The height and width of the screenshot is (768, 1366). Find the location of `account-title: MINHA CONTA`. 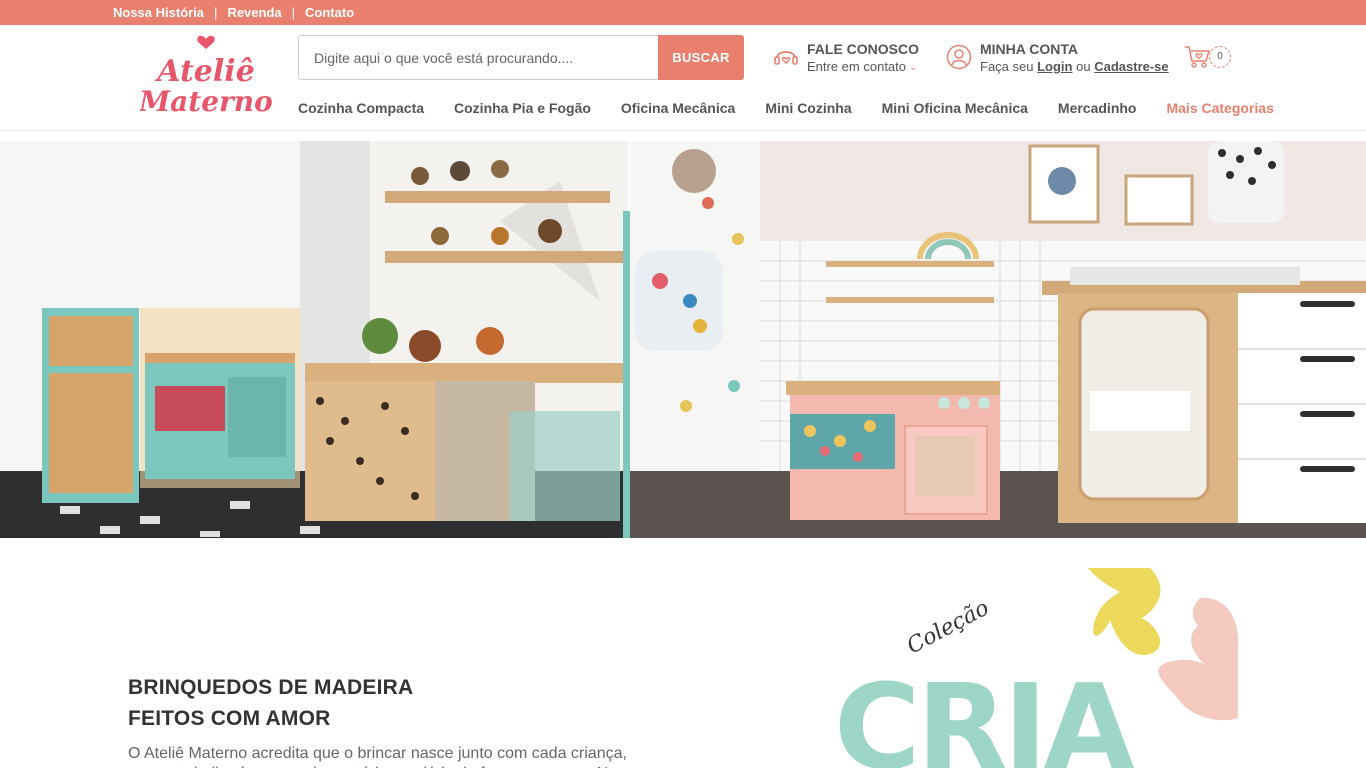

account-title: MINHA CONTA is located at coordinates (1029, 49).